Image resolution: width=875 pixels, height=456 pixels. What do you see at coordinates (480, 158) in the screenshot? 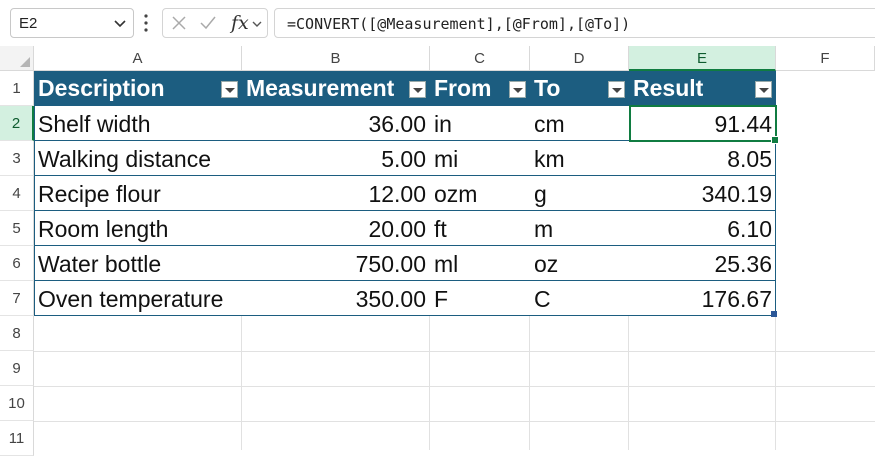
I see `cell-from: mi` at bounding box center [480, 158].